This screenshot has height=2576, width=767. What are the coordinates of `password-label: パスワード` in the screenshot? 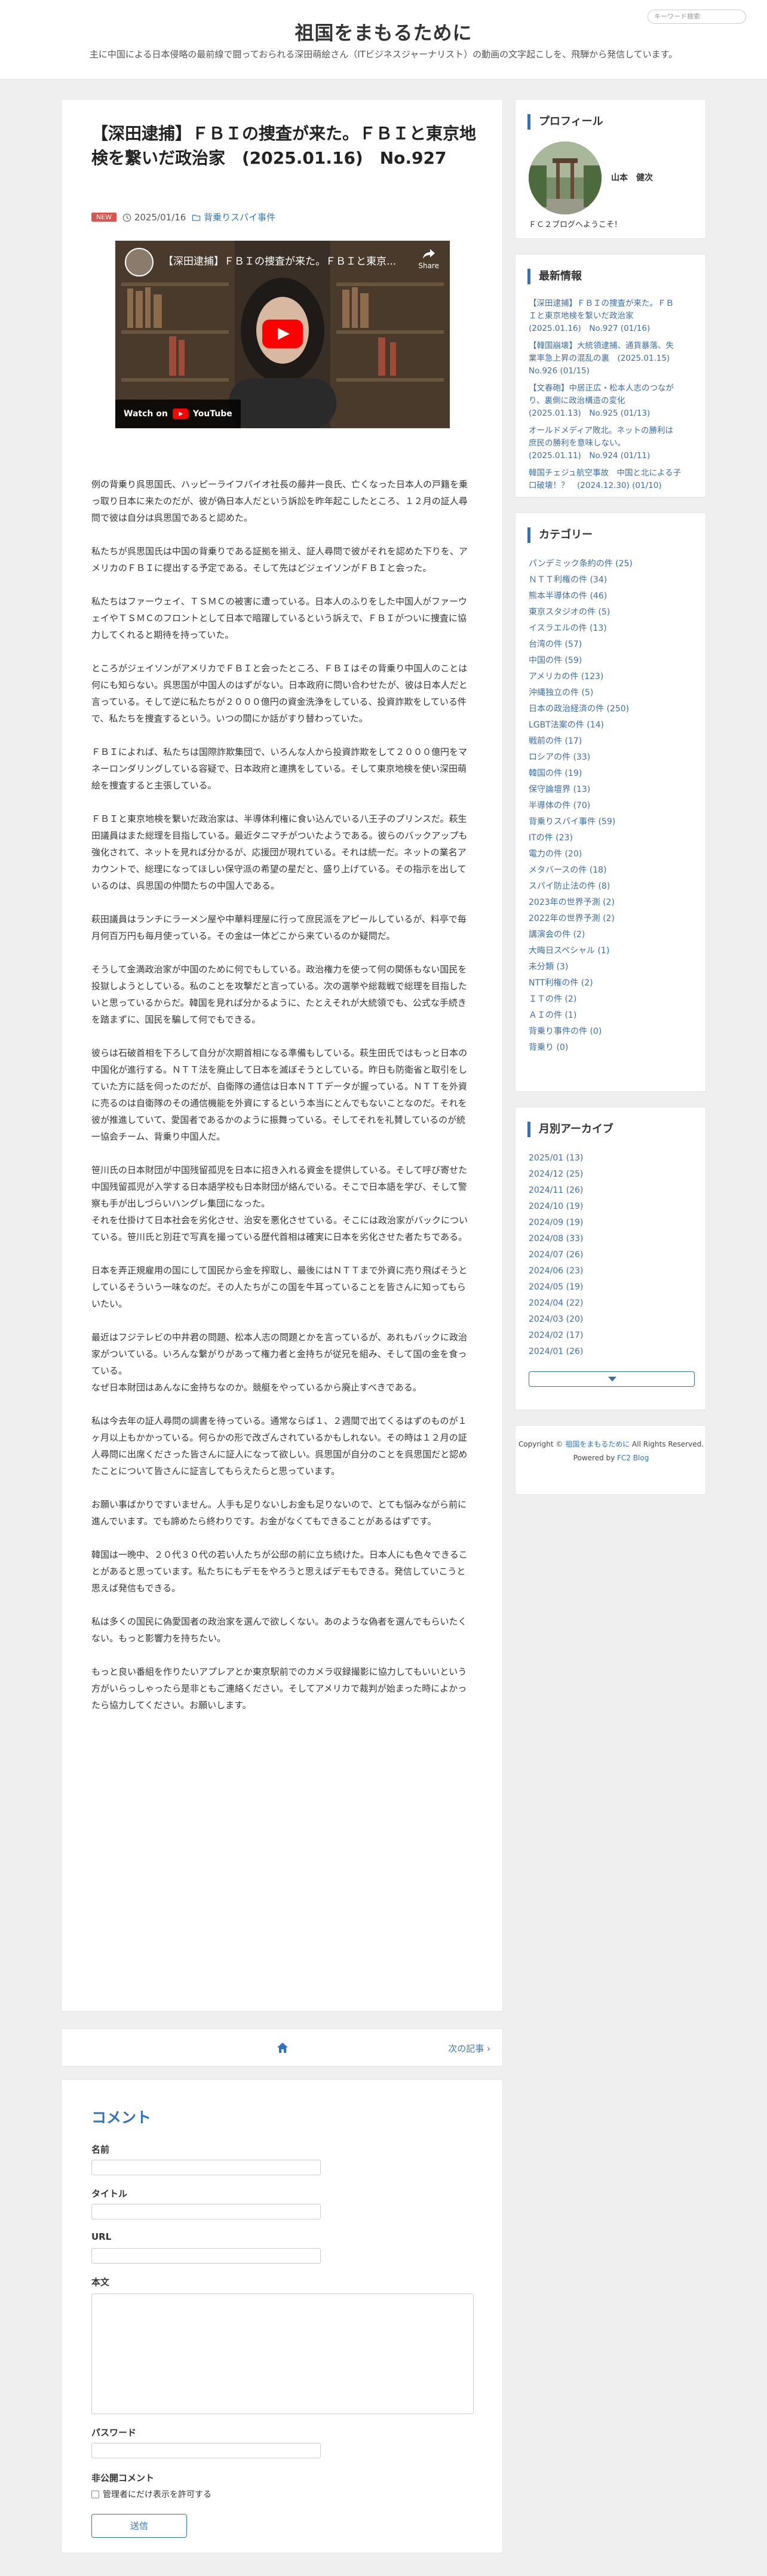 It's located at (114, 2432).